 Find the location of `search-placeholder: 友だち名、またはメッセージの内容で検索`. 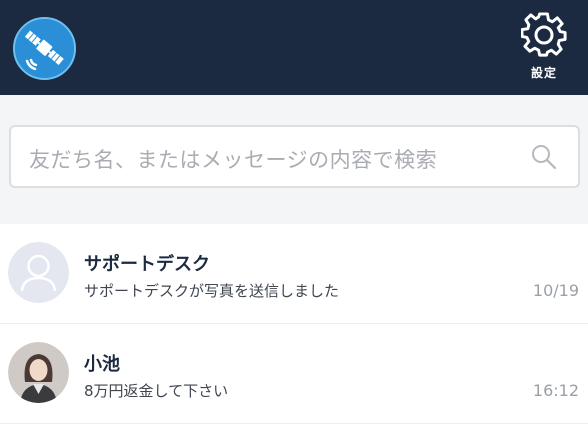

search-placeholder: 友だち名、またはメッセージの内容で検索 is located at coordinates (233, 160).